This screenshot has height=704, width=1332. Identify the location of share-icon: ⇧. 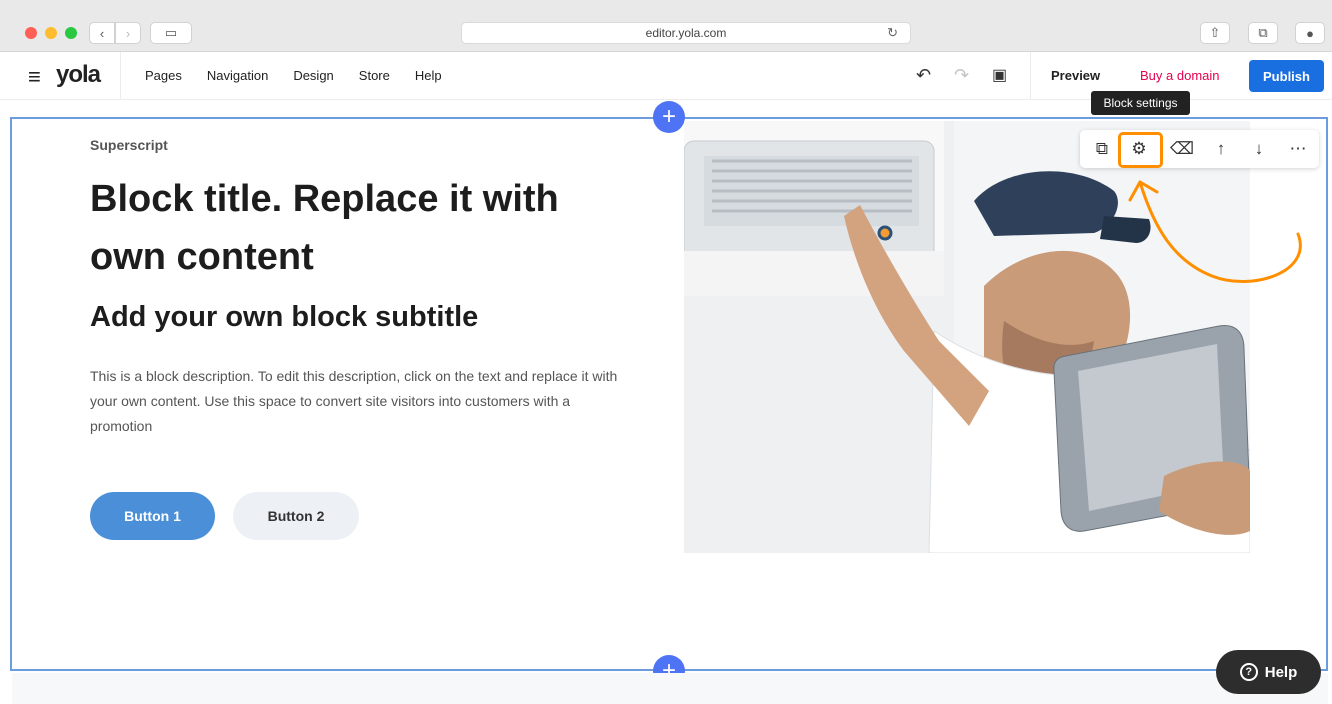
(1215, 33).